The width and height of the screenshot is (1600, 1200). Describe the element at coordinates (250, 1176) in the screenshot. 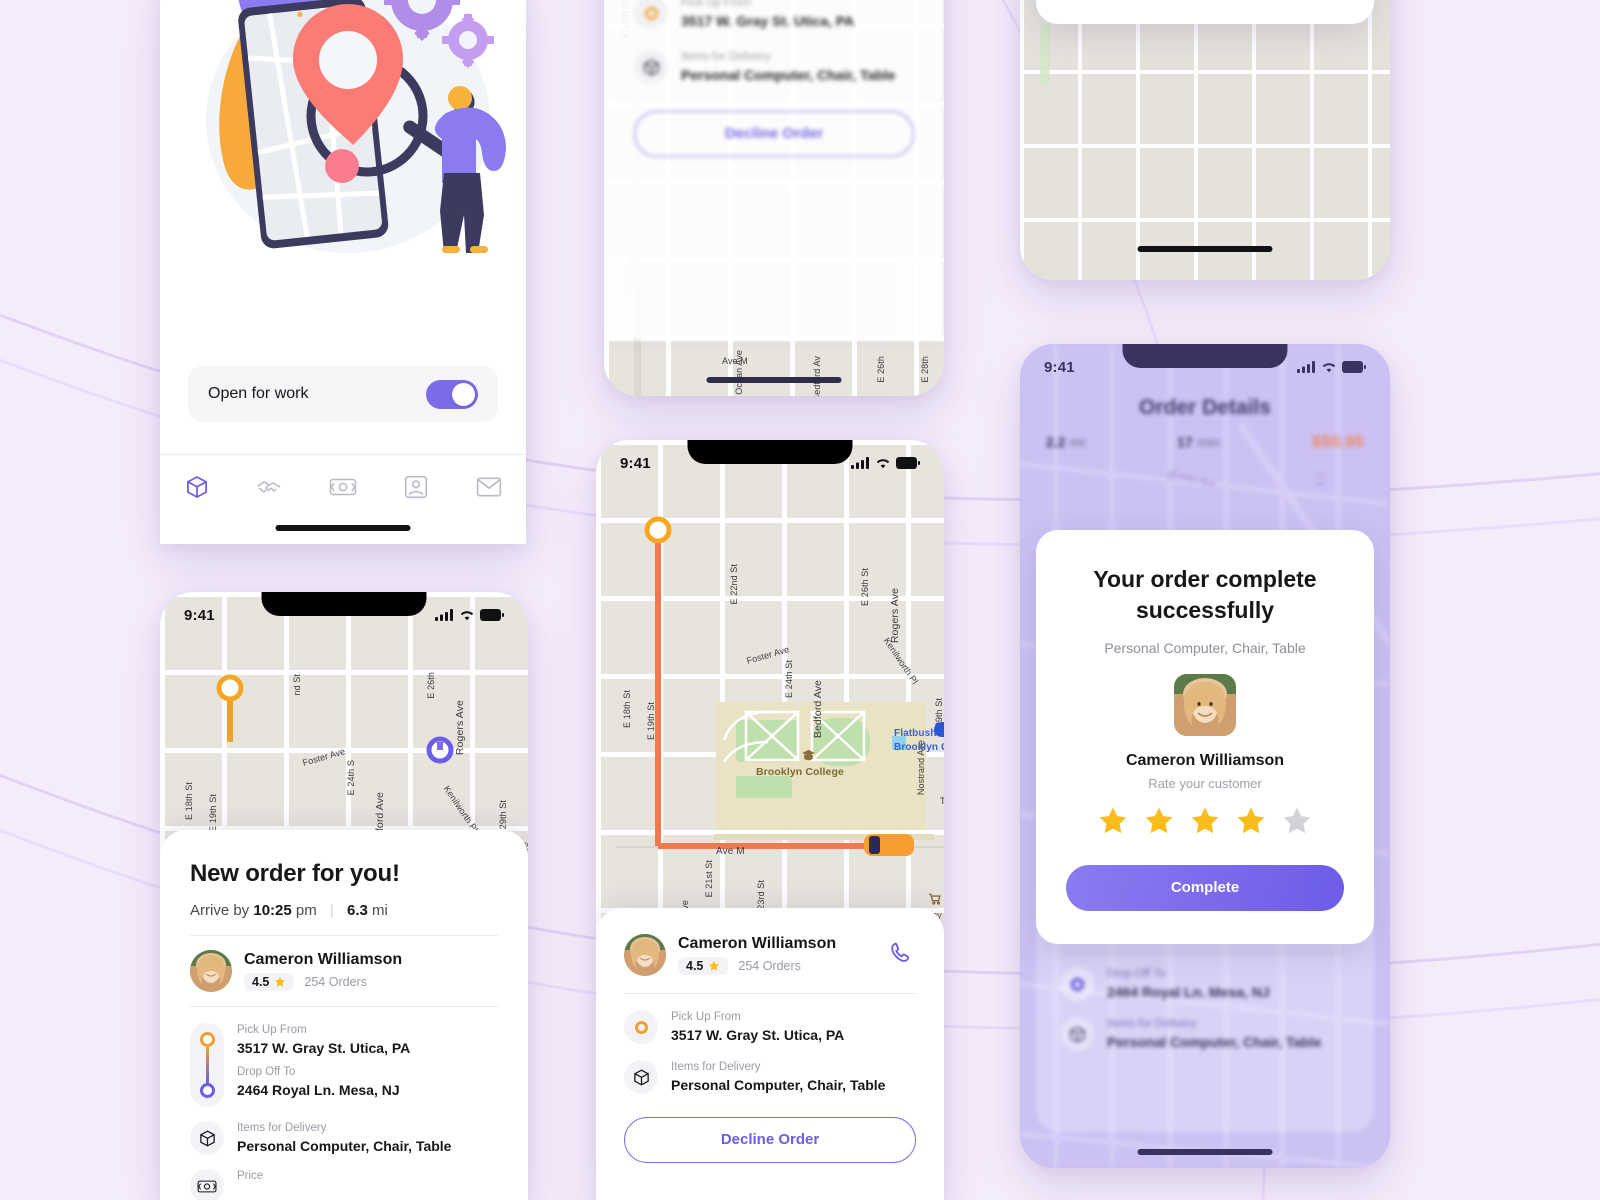

I see `price-label: Price` at that location.